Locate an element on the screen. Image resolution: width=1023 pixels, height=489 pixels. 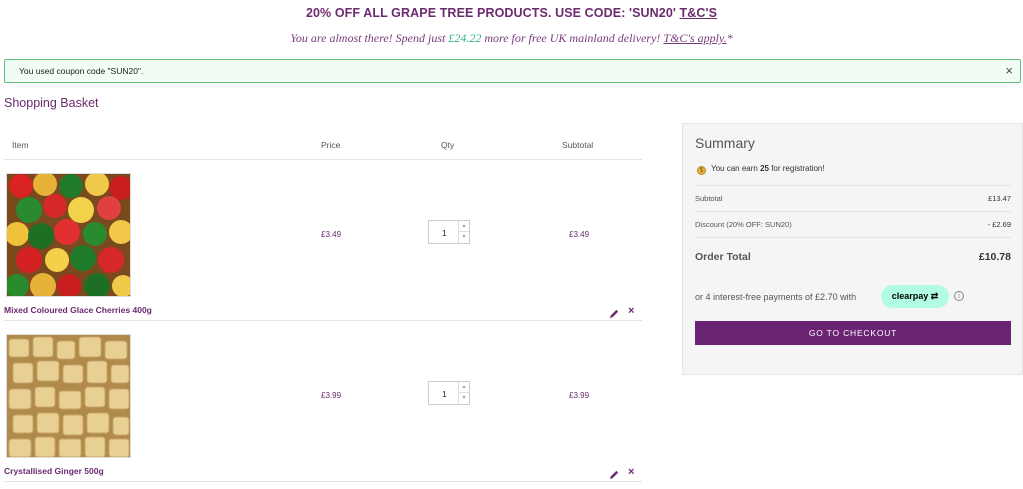
delivery-asterisk: * is located at coordinates (729, 38).